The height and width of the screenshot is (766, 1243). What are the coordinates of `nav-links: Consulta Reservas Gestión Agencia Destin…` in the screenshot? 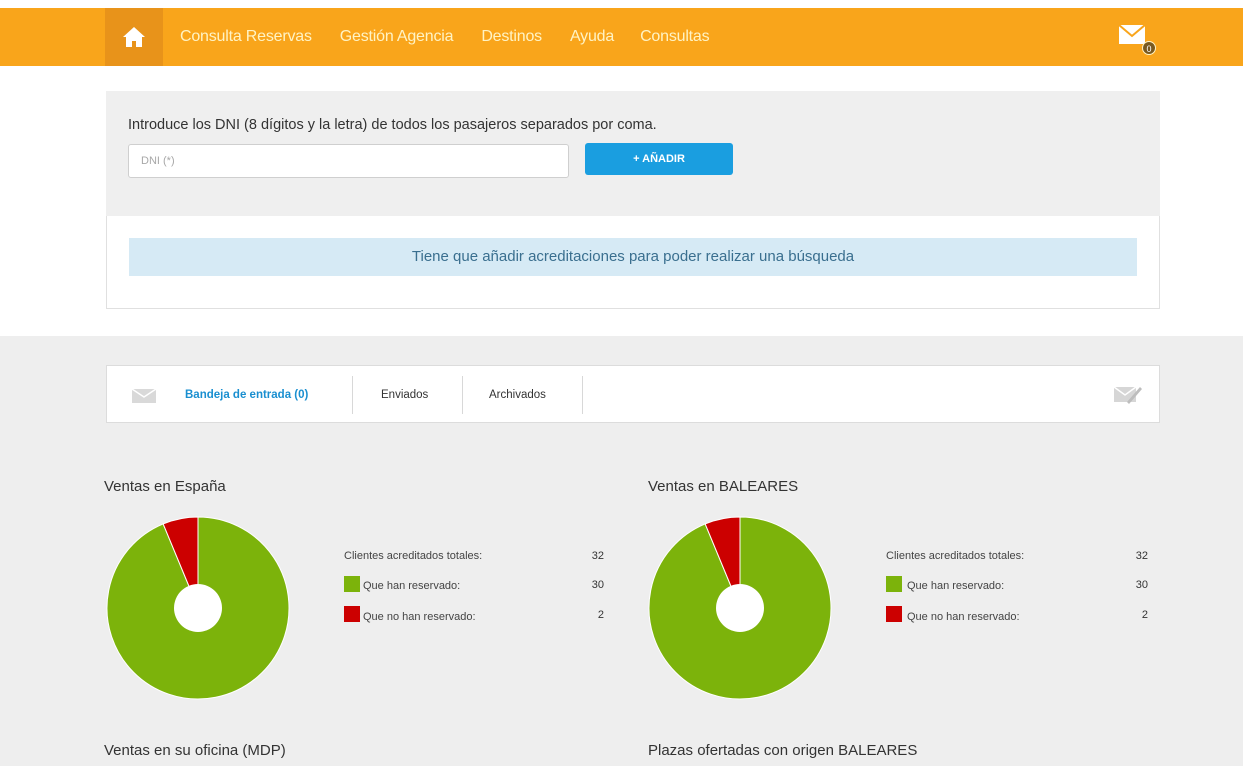 It's located at (458, 37).